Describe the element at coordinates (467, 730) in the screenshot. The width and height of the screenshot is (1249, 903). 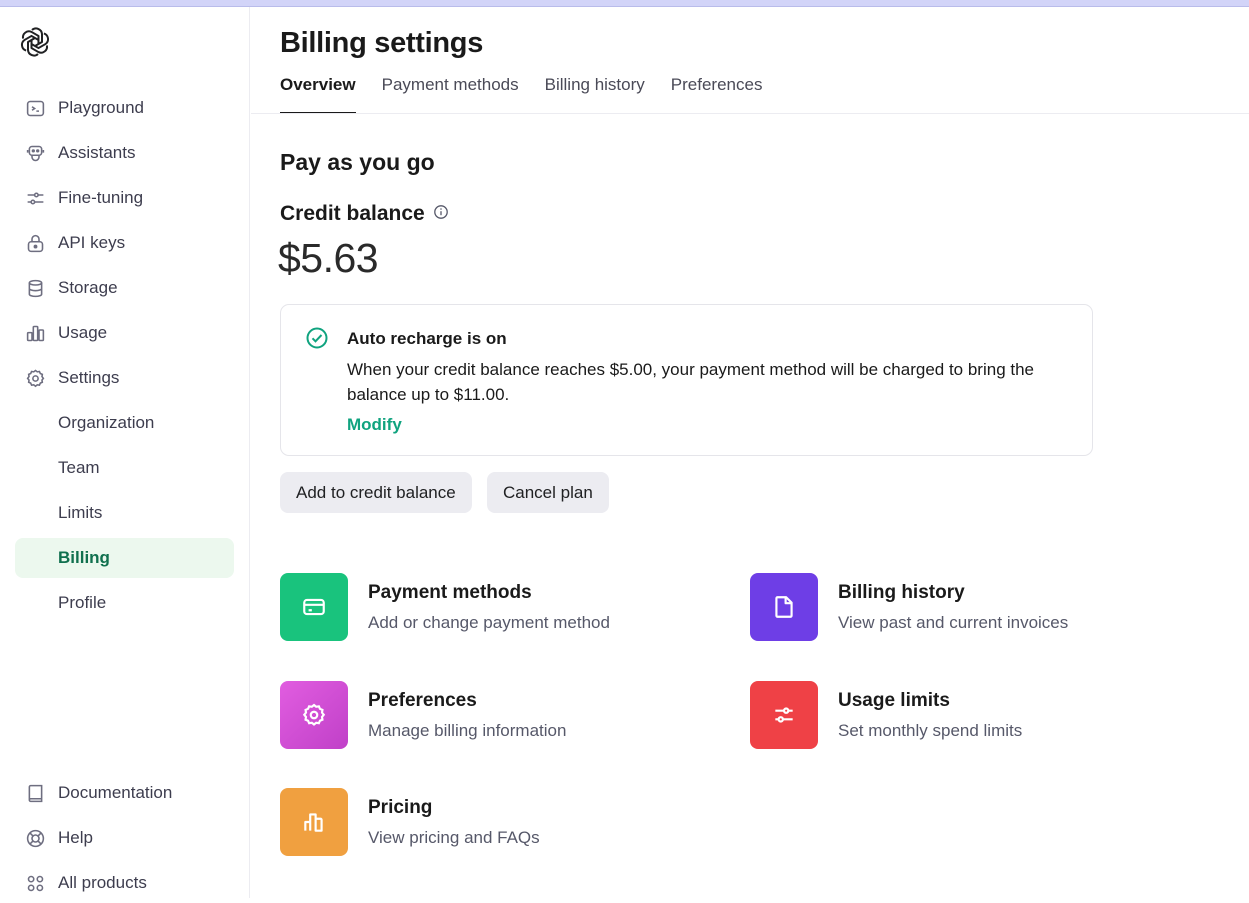
I see `tile-description: Manage billing information` at that location.